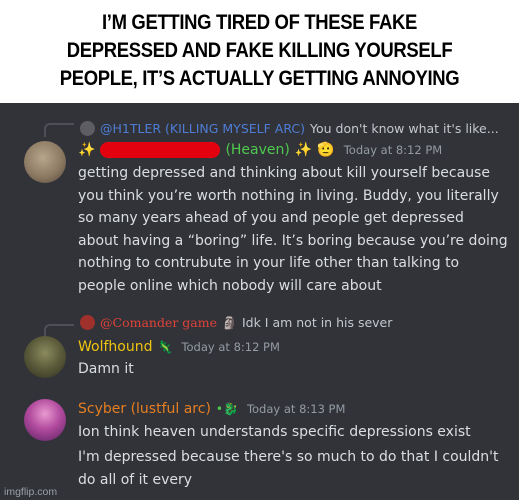 The height and width of the screenshot is (500, 519). What do you see at coordinates (317, 322) in the screenshot?
I see `reply-text: Idk I am not in his sever` at bounding box center [317, 322].